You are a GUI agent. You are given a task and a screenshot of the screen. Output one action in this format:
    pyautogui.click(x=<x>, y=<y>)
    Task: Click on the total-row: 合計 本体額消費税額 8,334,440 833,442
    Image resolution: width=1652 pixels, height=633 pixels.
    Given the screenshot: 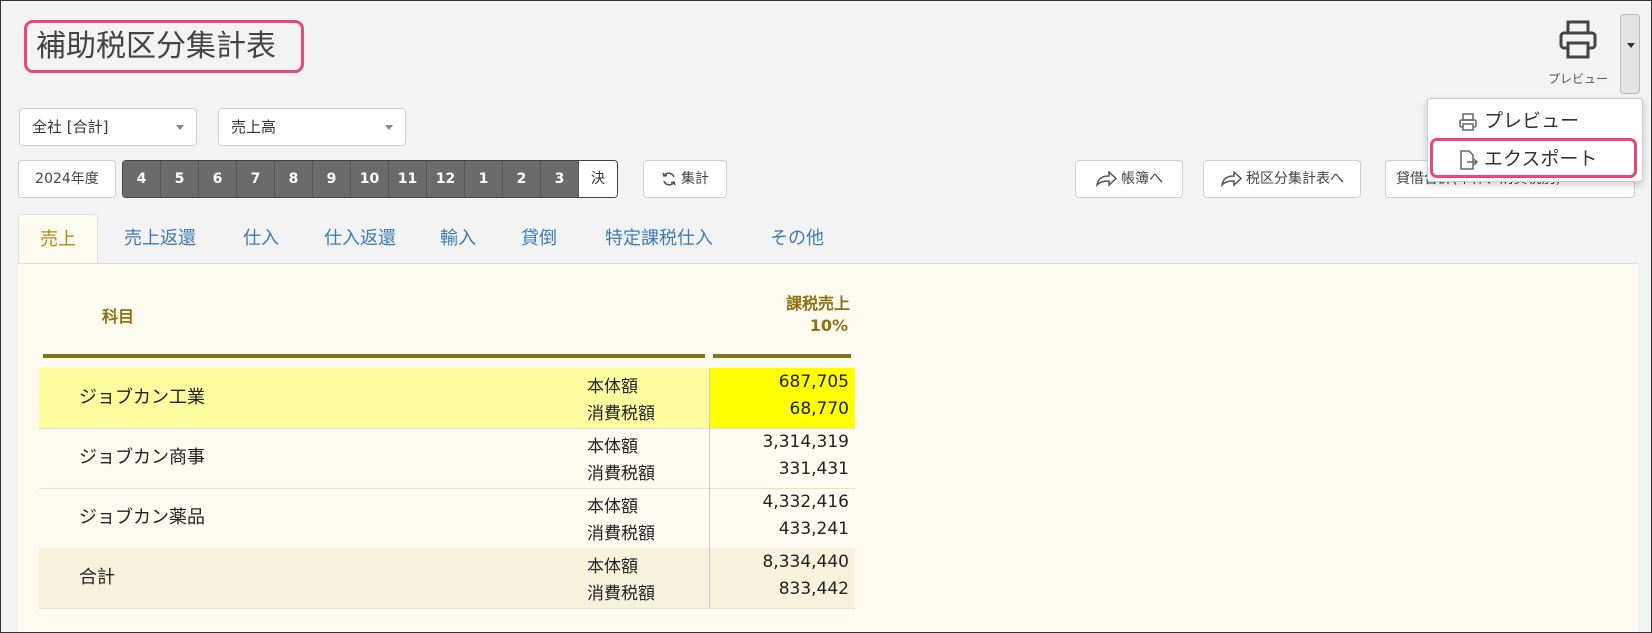 What is the action you would take?
    pyautogui.click(x=447, y=578)
    